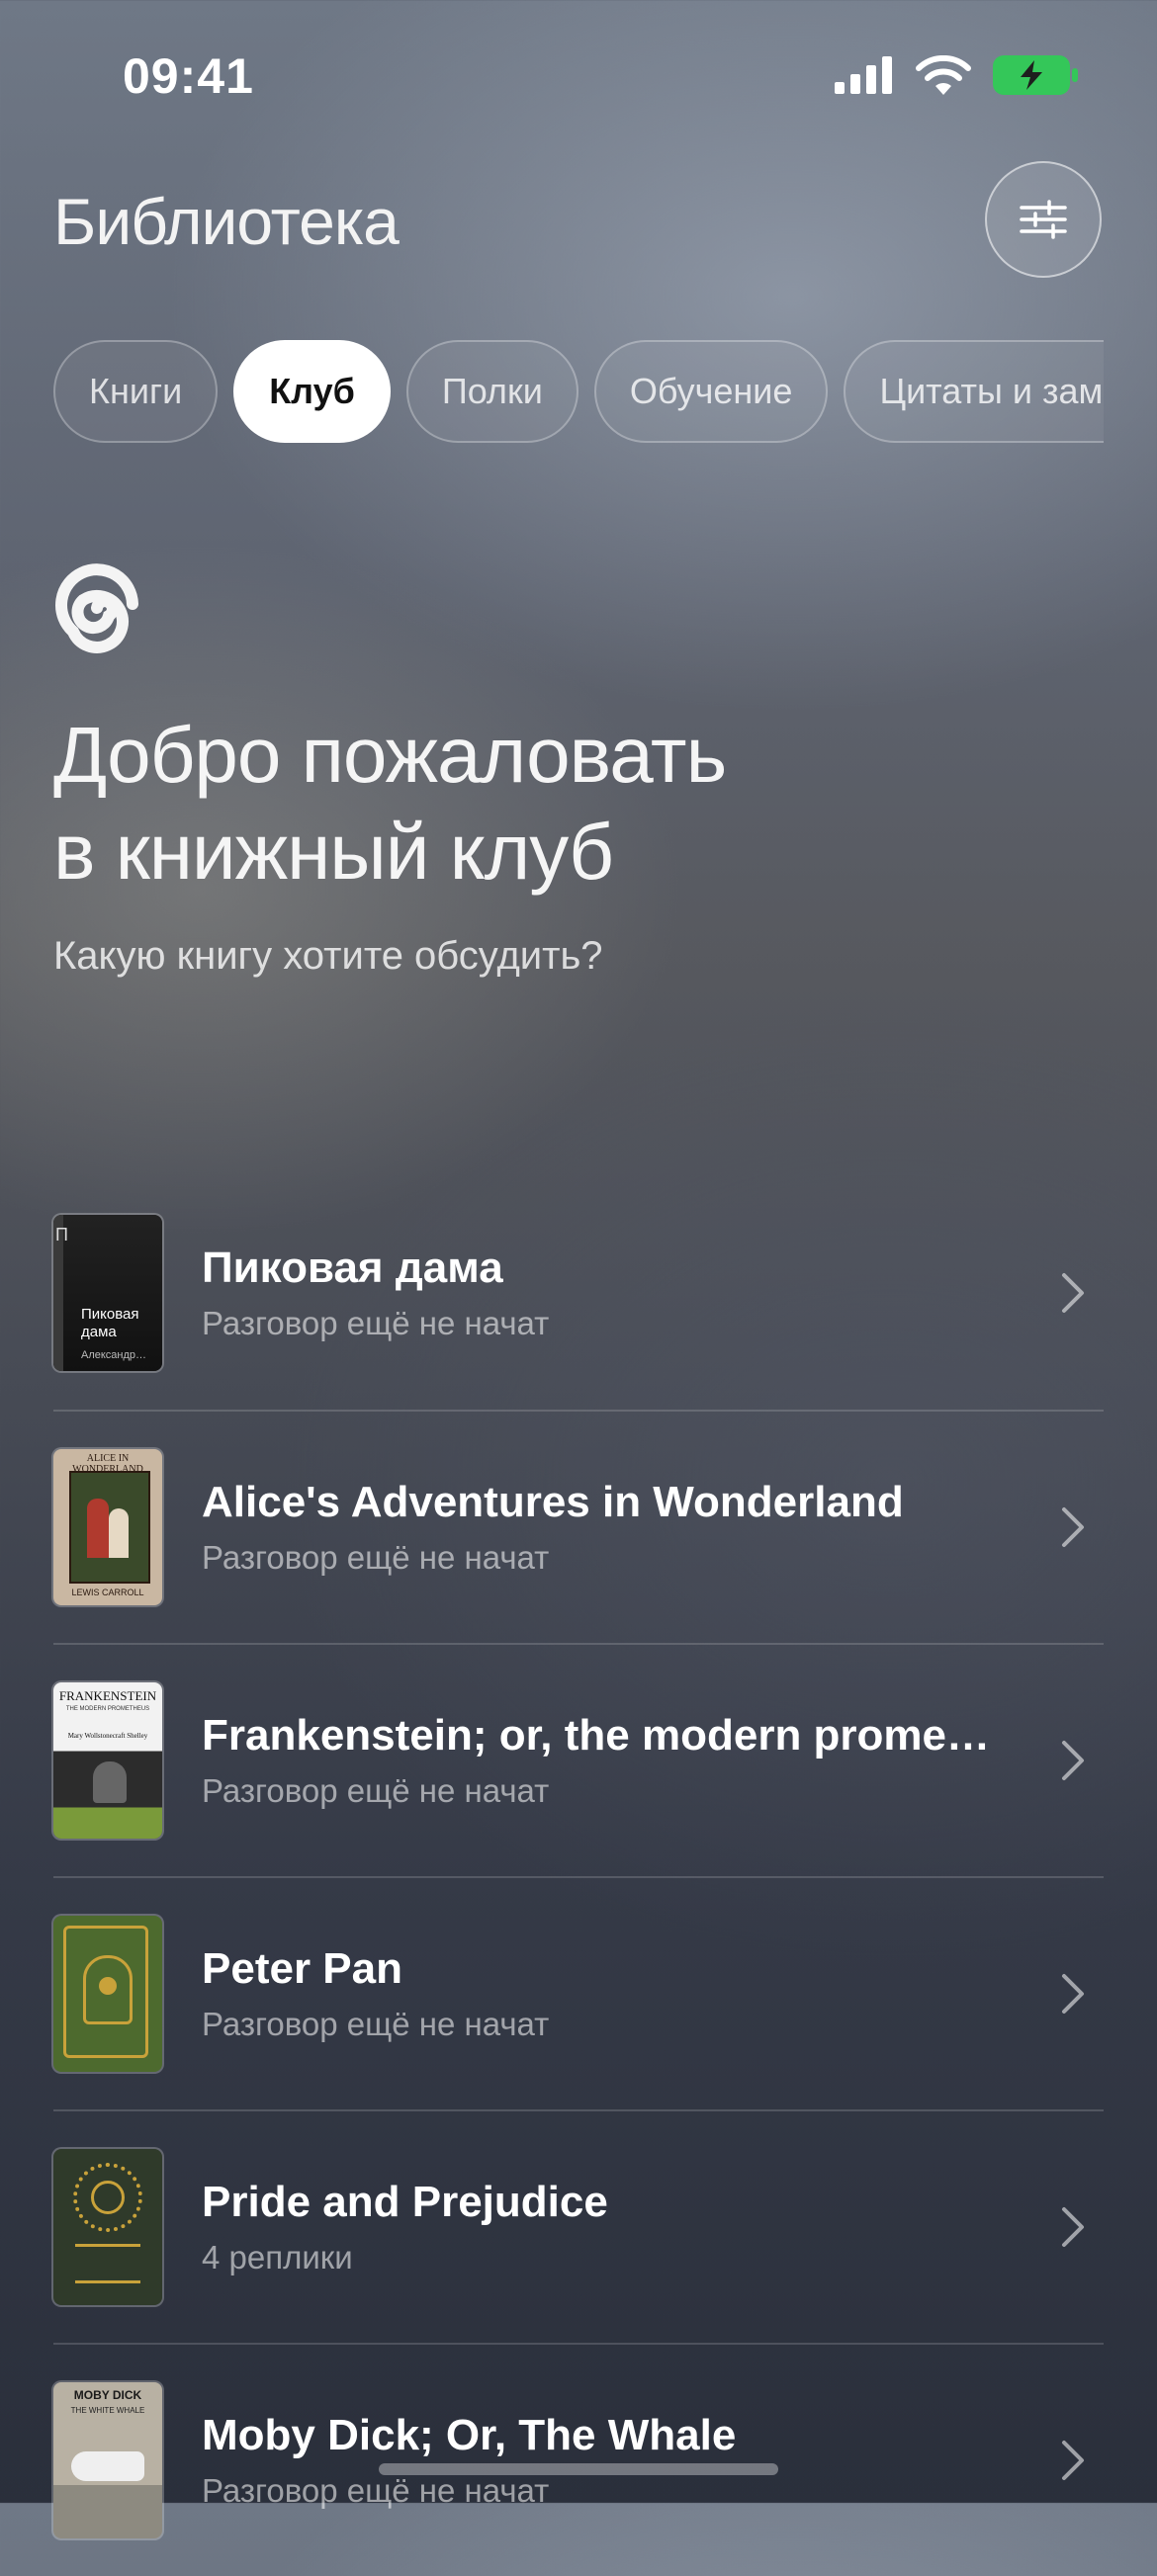 This screenshot has height=2576, width=1157. What do you see at coordinates (553, 1502) in the screenshot?
I see `book-title: Alice's Adventures in Wonderland` at bounding box center [553, 1502].